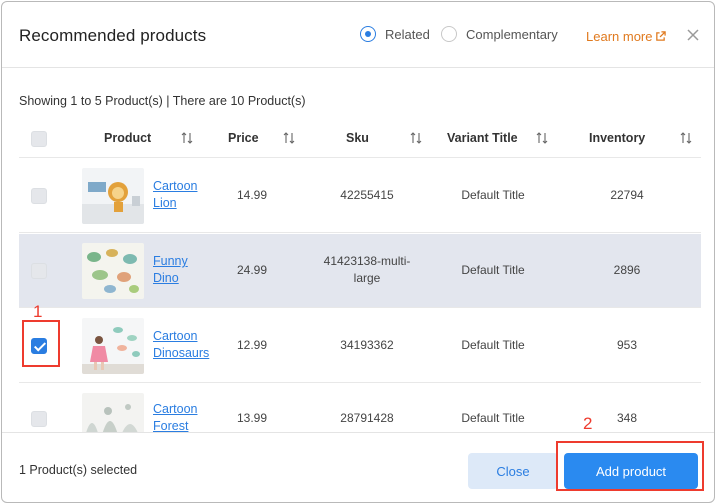 The width and height of the screenshot is (716, 504). Describe the element at coordinates (38, 311) in the screenshot. I see `annotation-number: 1` at that location.